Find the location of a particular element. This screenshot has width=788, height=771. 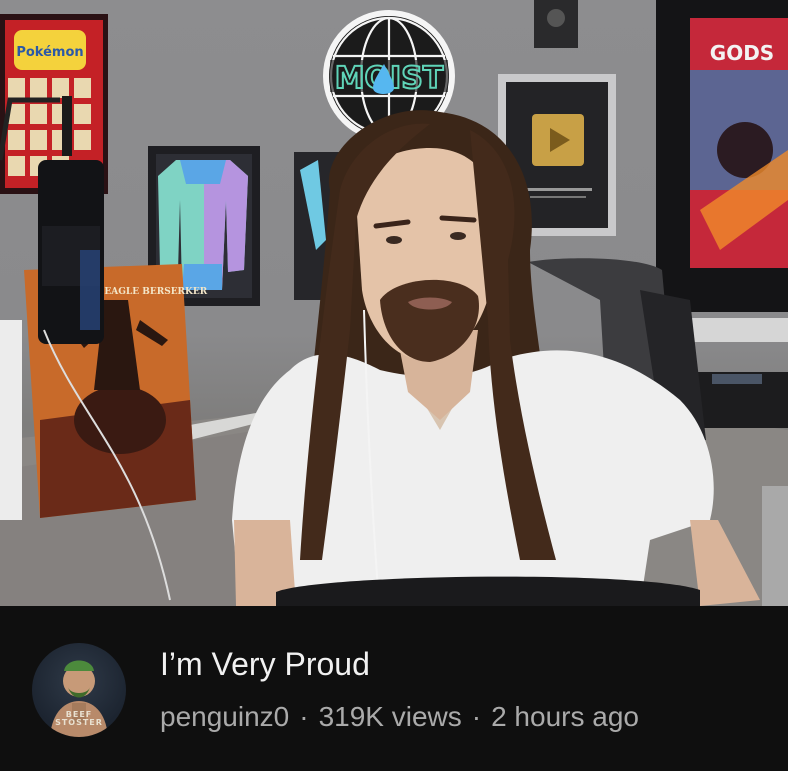

upload-age: 2 hours ago is located at coordinates (565, 716).